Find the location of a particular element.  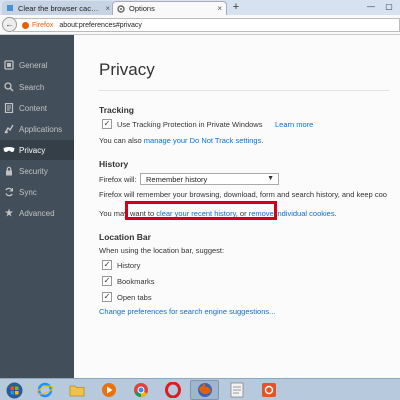

sidebar-item-general: General is located at coordinates (37, 65).